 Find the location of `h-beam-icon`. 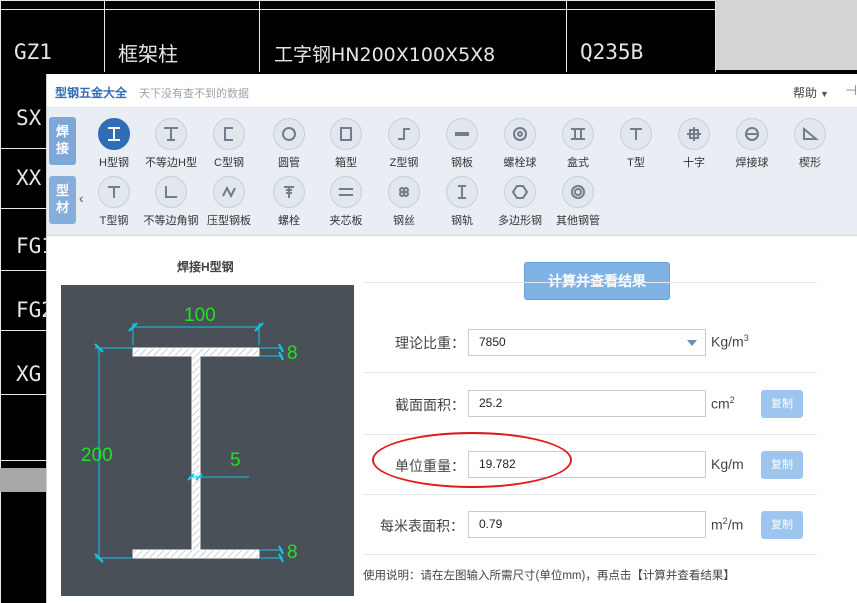

h-beam-icon is located at coordinates (114, 134).